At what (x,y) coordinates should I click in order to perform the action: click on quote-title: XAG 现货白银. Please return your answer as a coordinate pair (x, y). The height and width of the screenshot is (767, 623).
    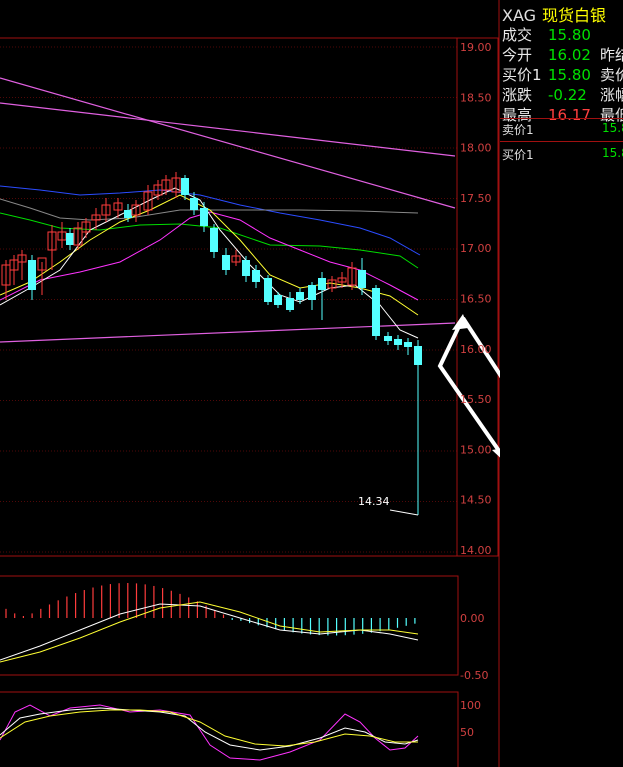
    Looking at the image, I should click on (554, 14).